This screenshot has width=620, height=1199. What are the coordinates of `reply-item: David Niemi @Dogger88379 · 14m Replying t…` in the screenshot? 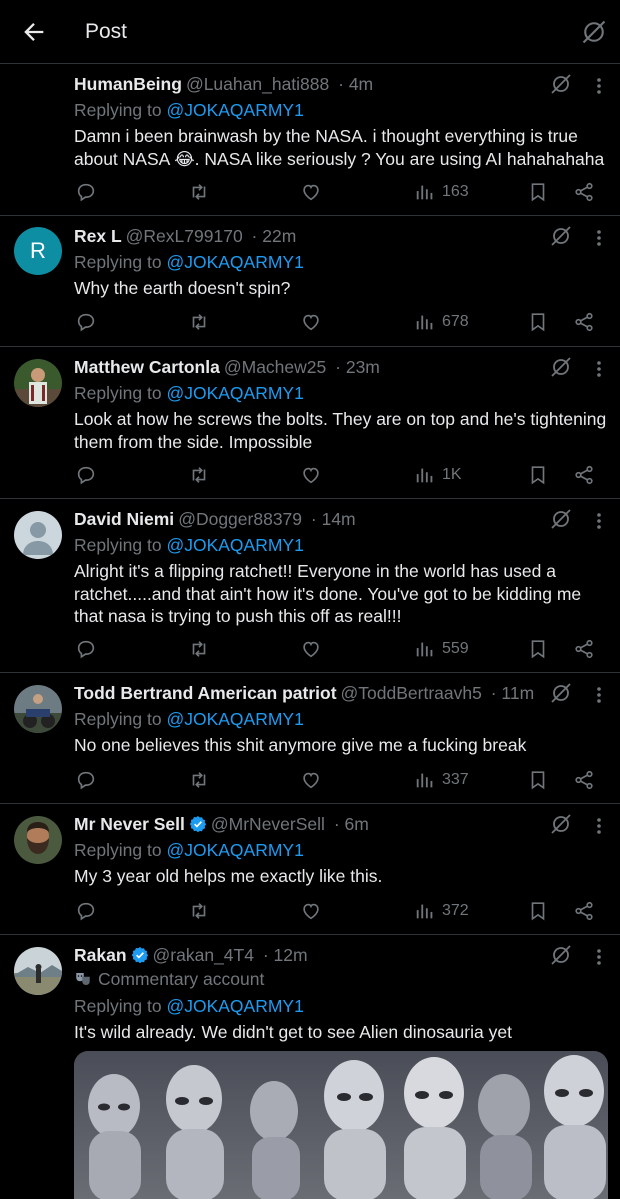 It's located at (310, 586).